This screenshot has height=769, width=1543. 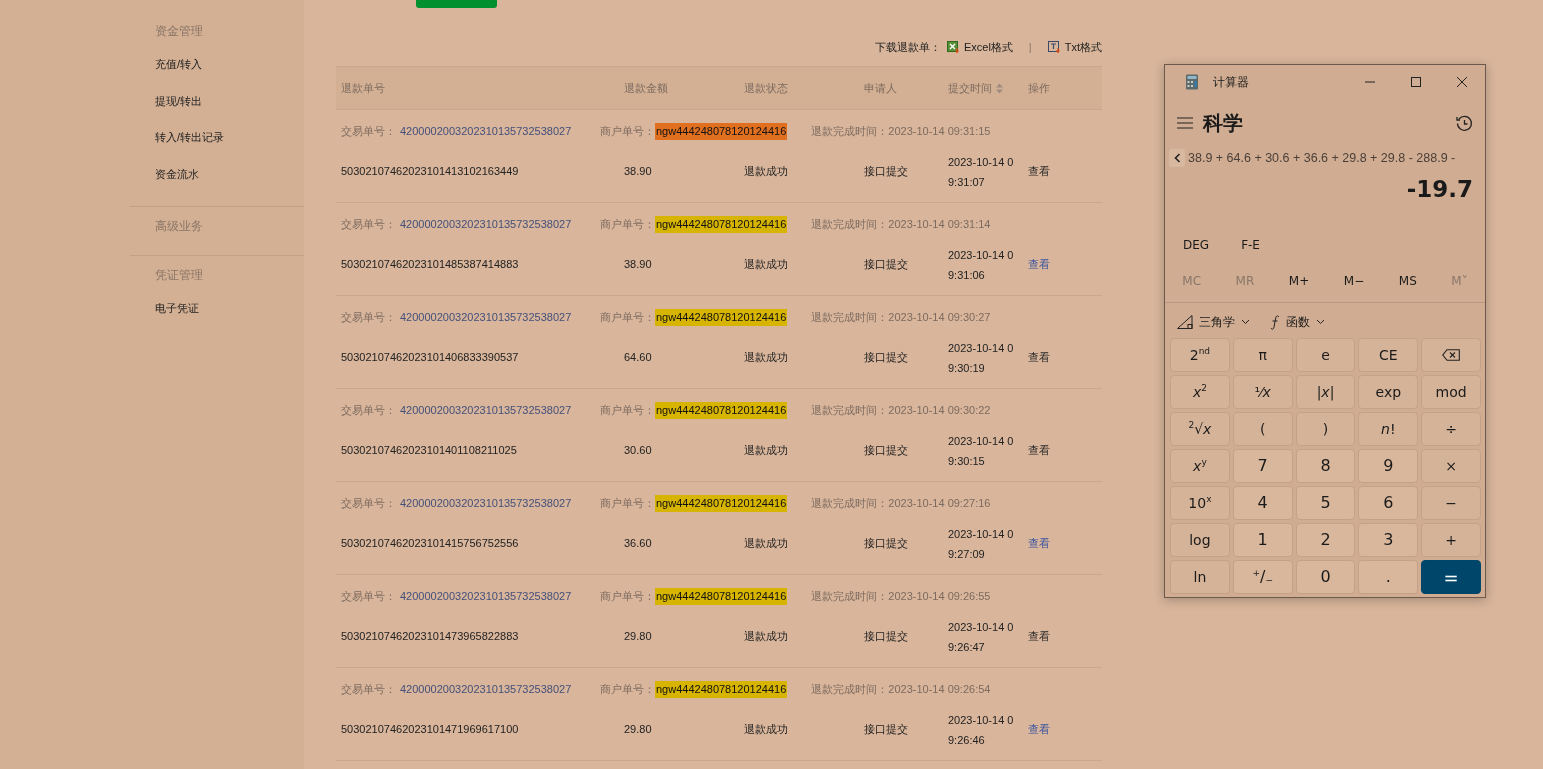 What do you see at coordinates (1388, 355) in the screenshot?
I see `function-key: CE` at bounding box center [1388, 355].